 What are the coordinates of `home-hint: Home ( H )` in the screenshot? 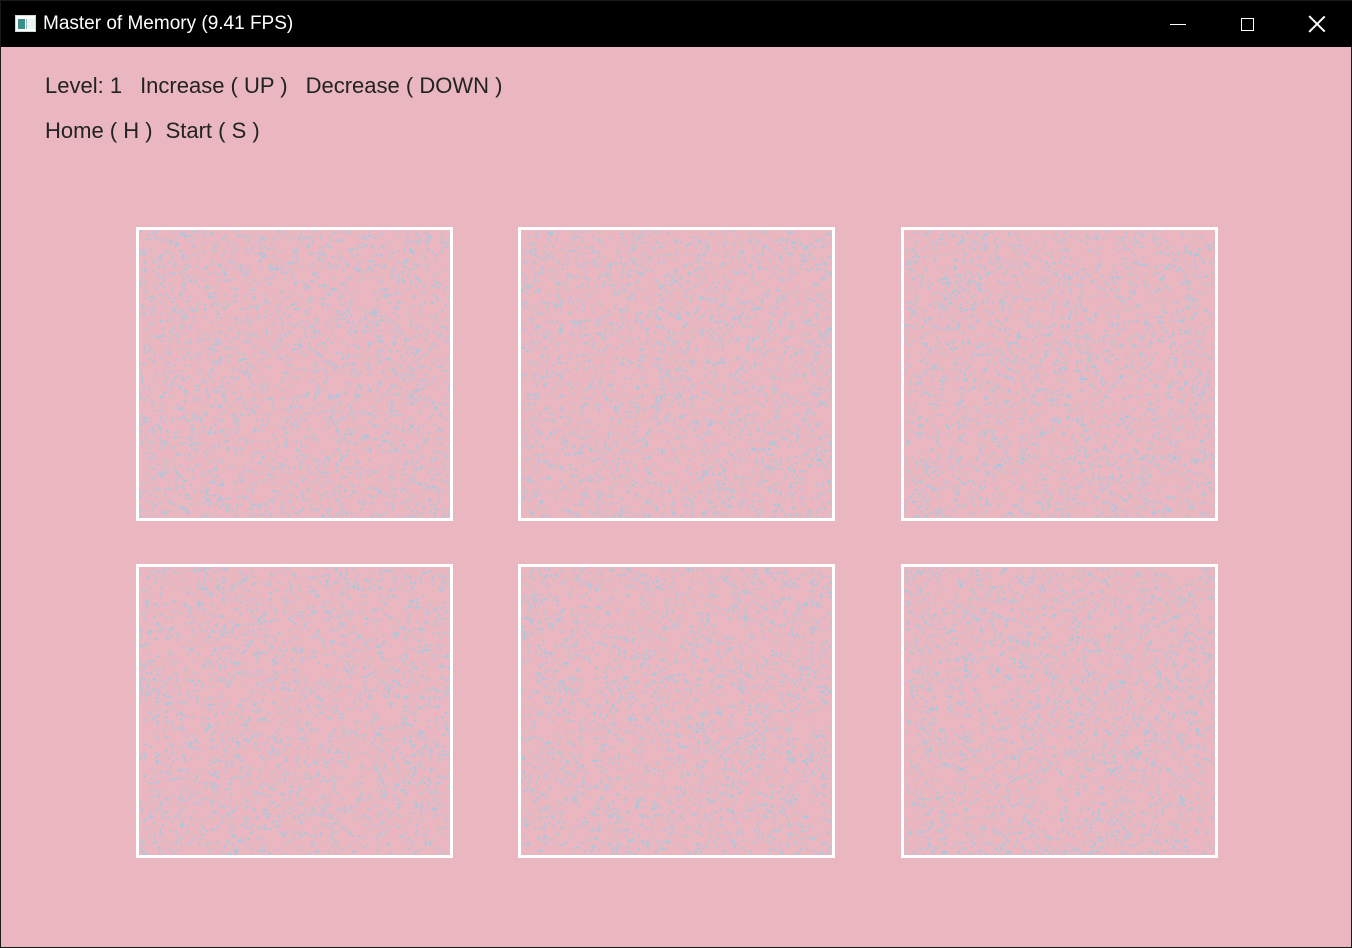 It's located at (99, 130).